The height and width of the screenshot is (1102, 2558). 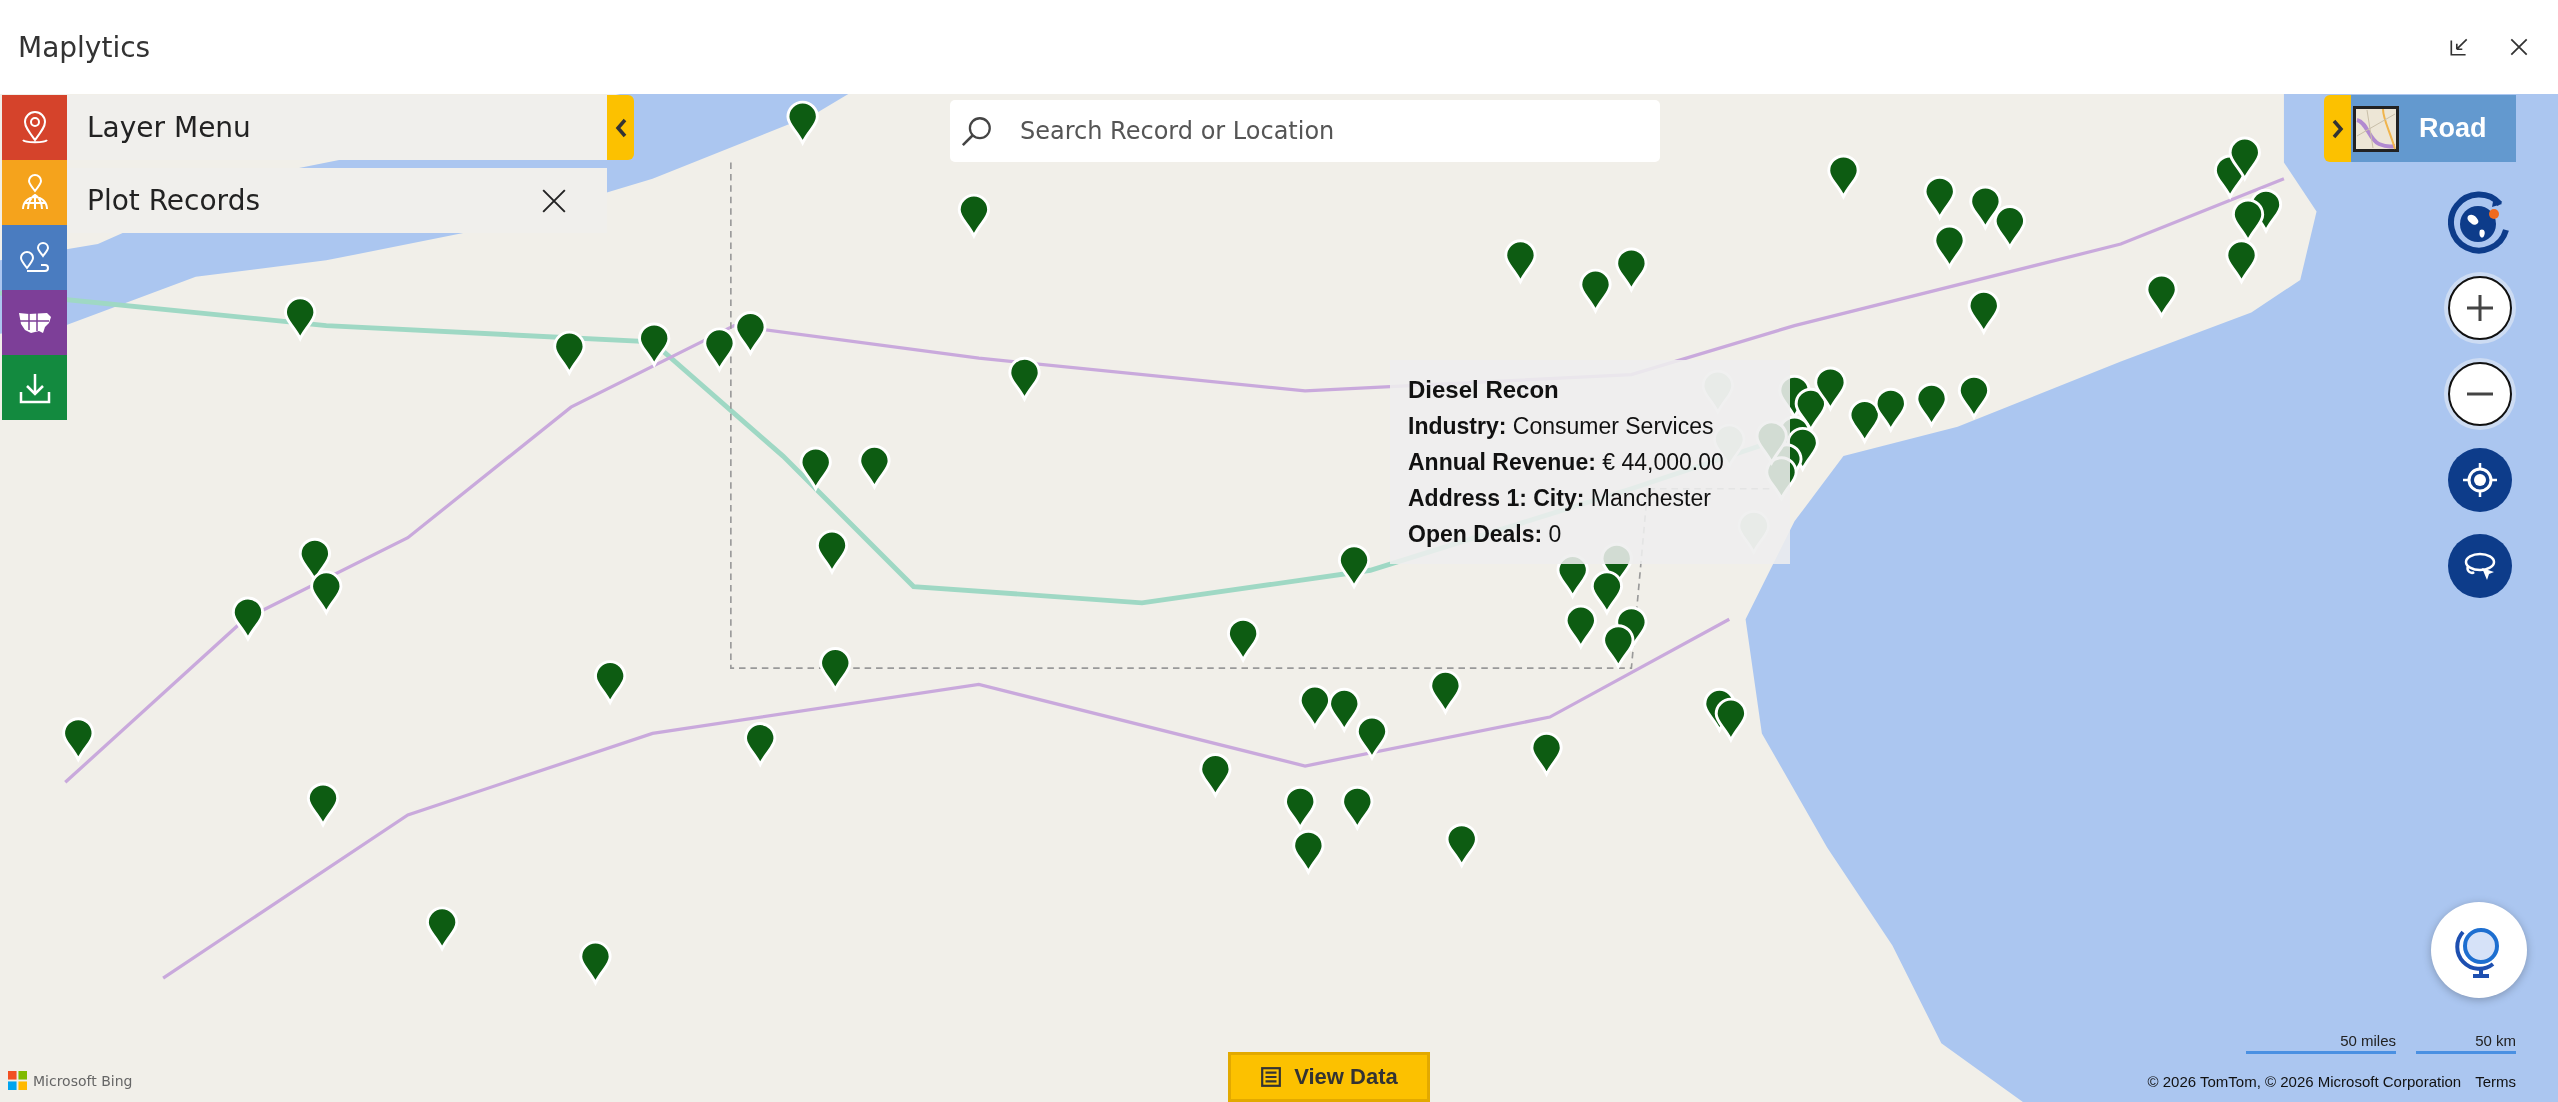 I want to click on panel-title: Plot Records, so click(x=173, y=200).